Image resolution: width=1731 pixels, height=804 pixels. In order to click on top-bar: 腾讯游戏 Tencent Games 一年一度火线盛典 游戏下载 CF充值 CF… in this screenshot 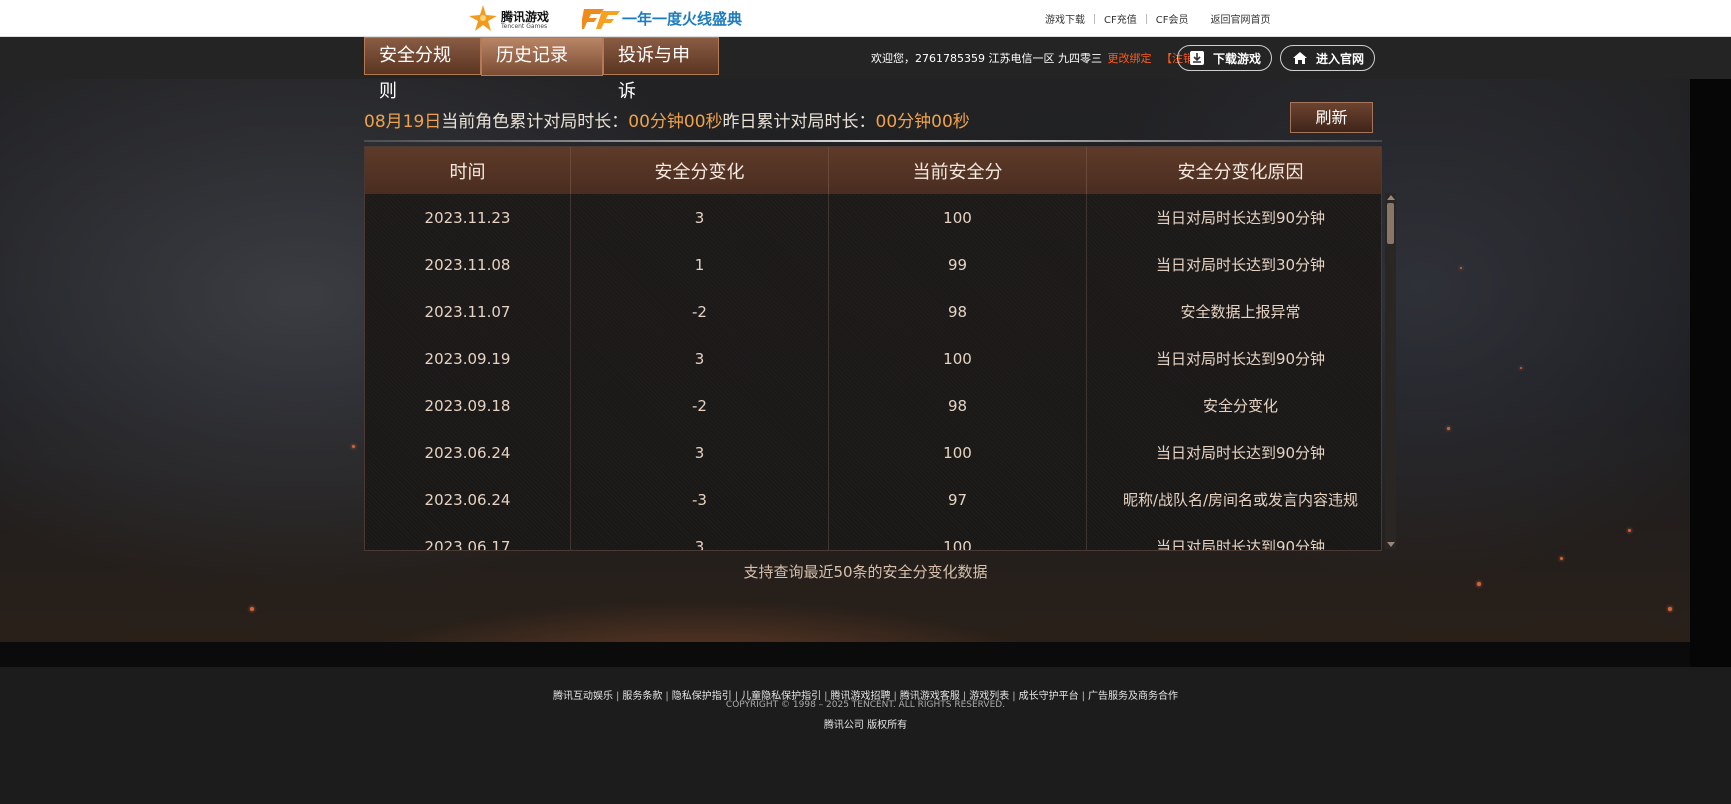, I will do `click(865, 18)`.